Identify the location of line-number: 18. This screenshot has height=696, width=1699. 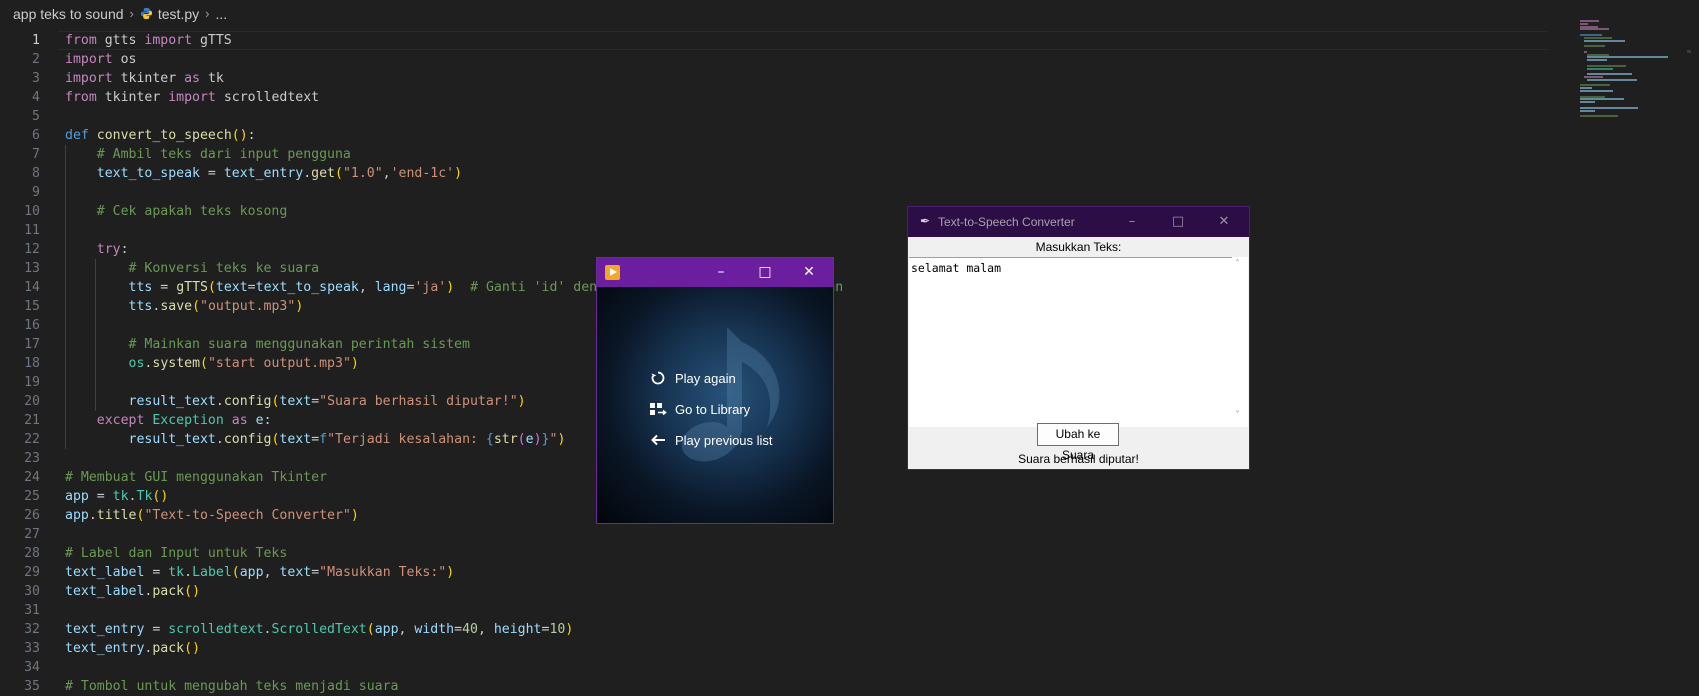
(32, 363).